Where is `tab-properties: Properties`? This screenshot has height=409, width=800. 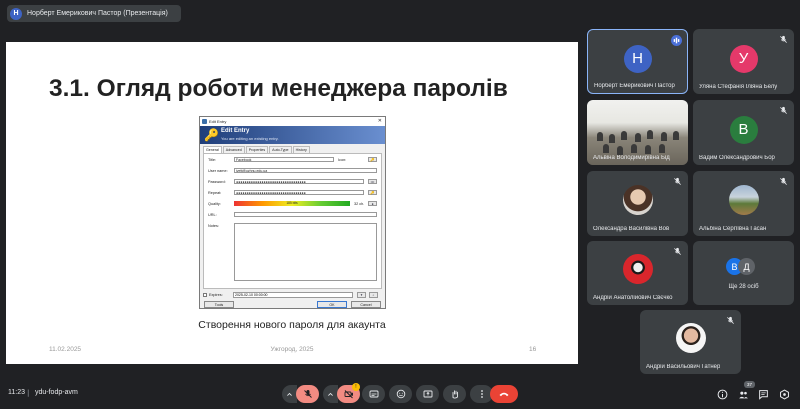
tab-properties: Properties is located at coordinates (257, 149).